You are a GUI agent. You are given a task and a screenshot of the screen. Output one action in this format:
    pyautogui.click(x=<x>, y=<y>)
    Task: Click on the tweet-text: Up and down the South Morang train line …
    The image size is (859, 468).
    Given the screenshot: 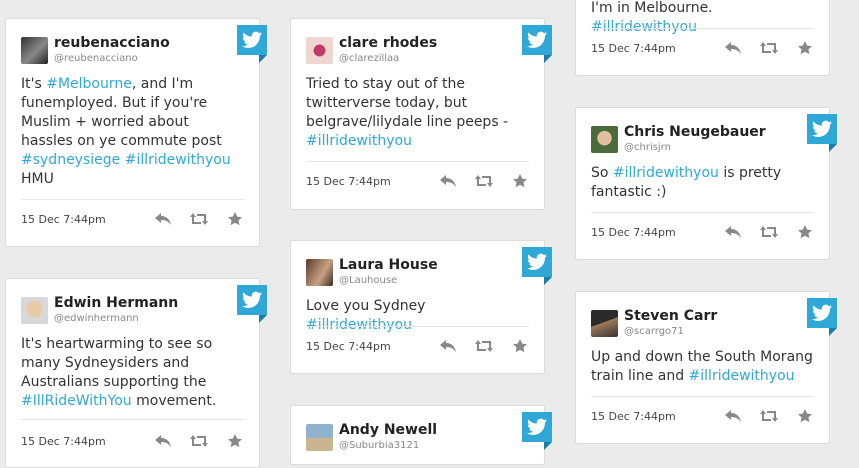 What is the action you would take?
    pyautogui.click(x=703, y=367)
    